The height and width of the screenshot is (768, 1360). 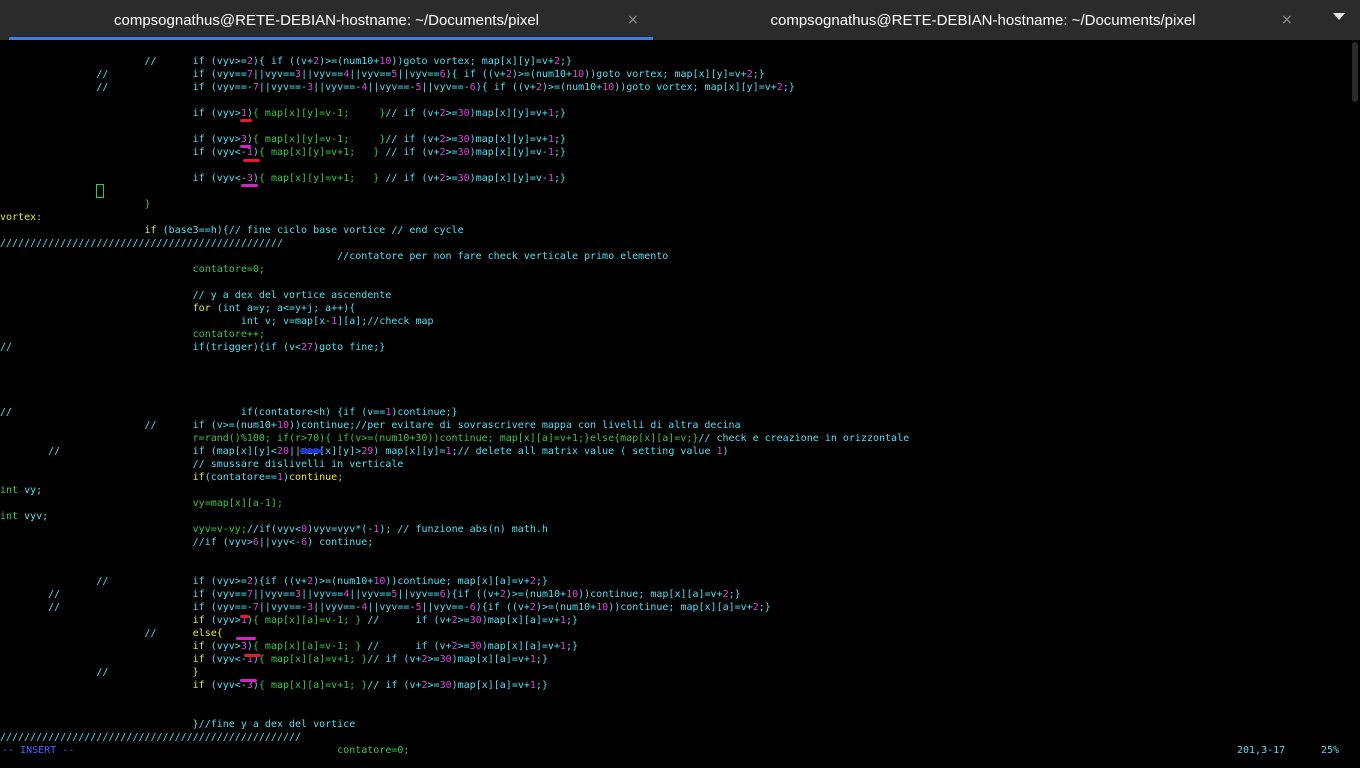 I want to click on code-token: 30, so click(x=475, y=620).